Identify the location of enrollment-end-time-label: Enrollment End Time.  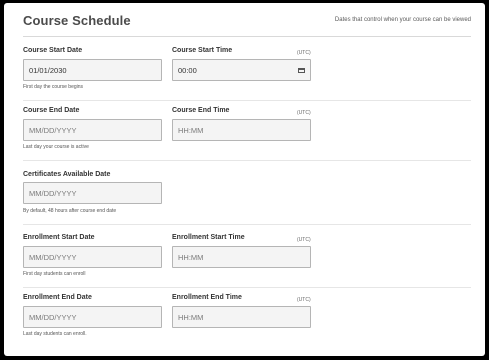
(207, 297).